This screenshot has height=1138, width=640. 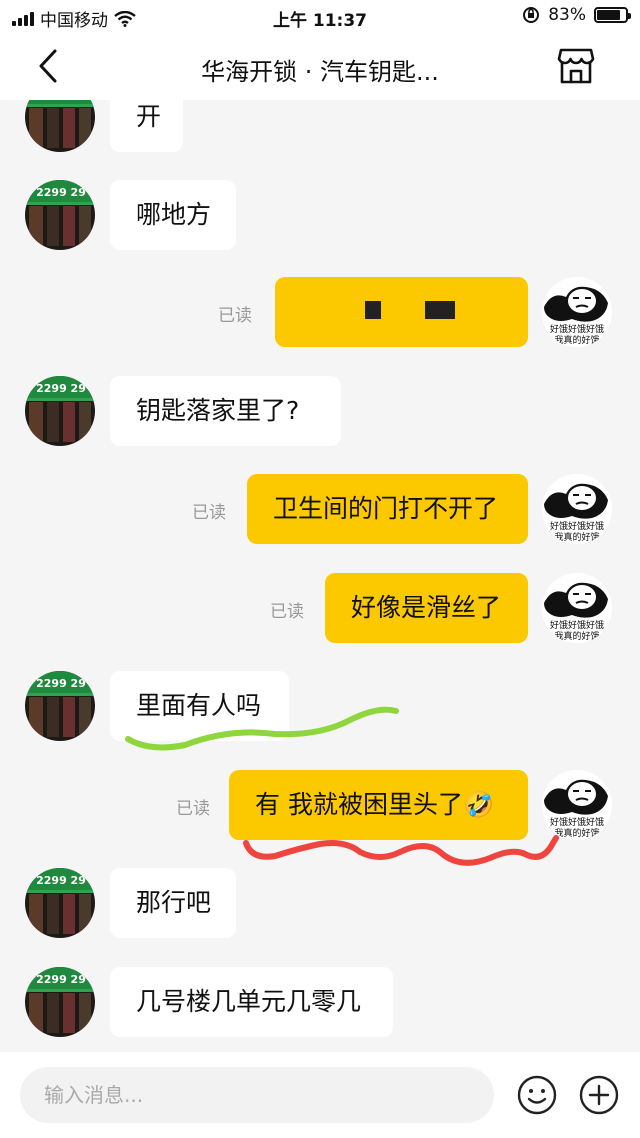 I want to click on incoming-message: 开, so click(x=146, y=126).